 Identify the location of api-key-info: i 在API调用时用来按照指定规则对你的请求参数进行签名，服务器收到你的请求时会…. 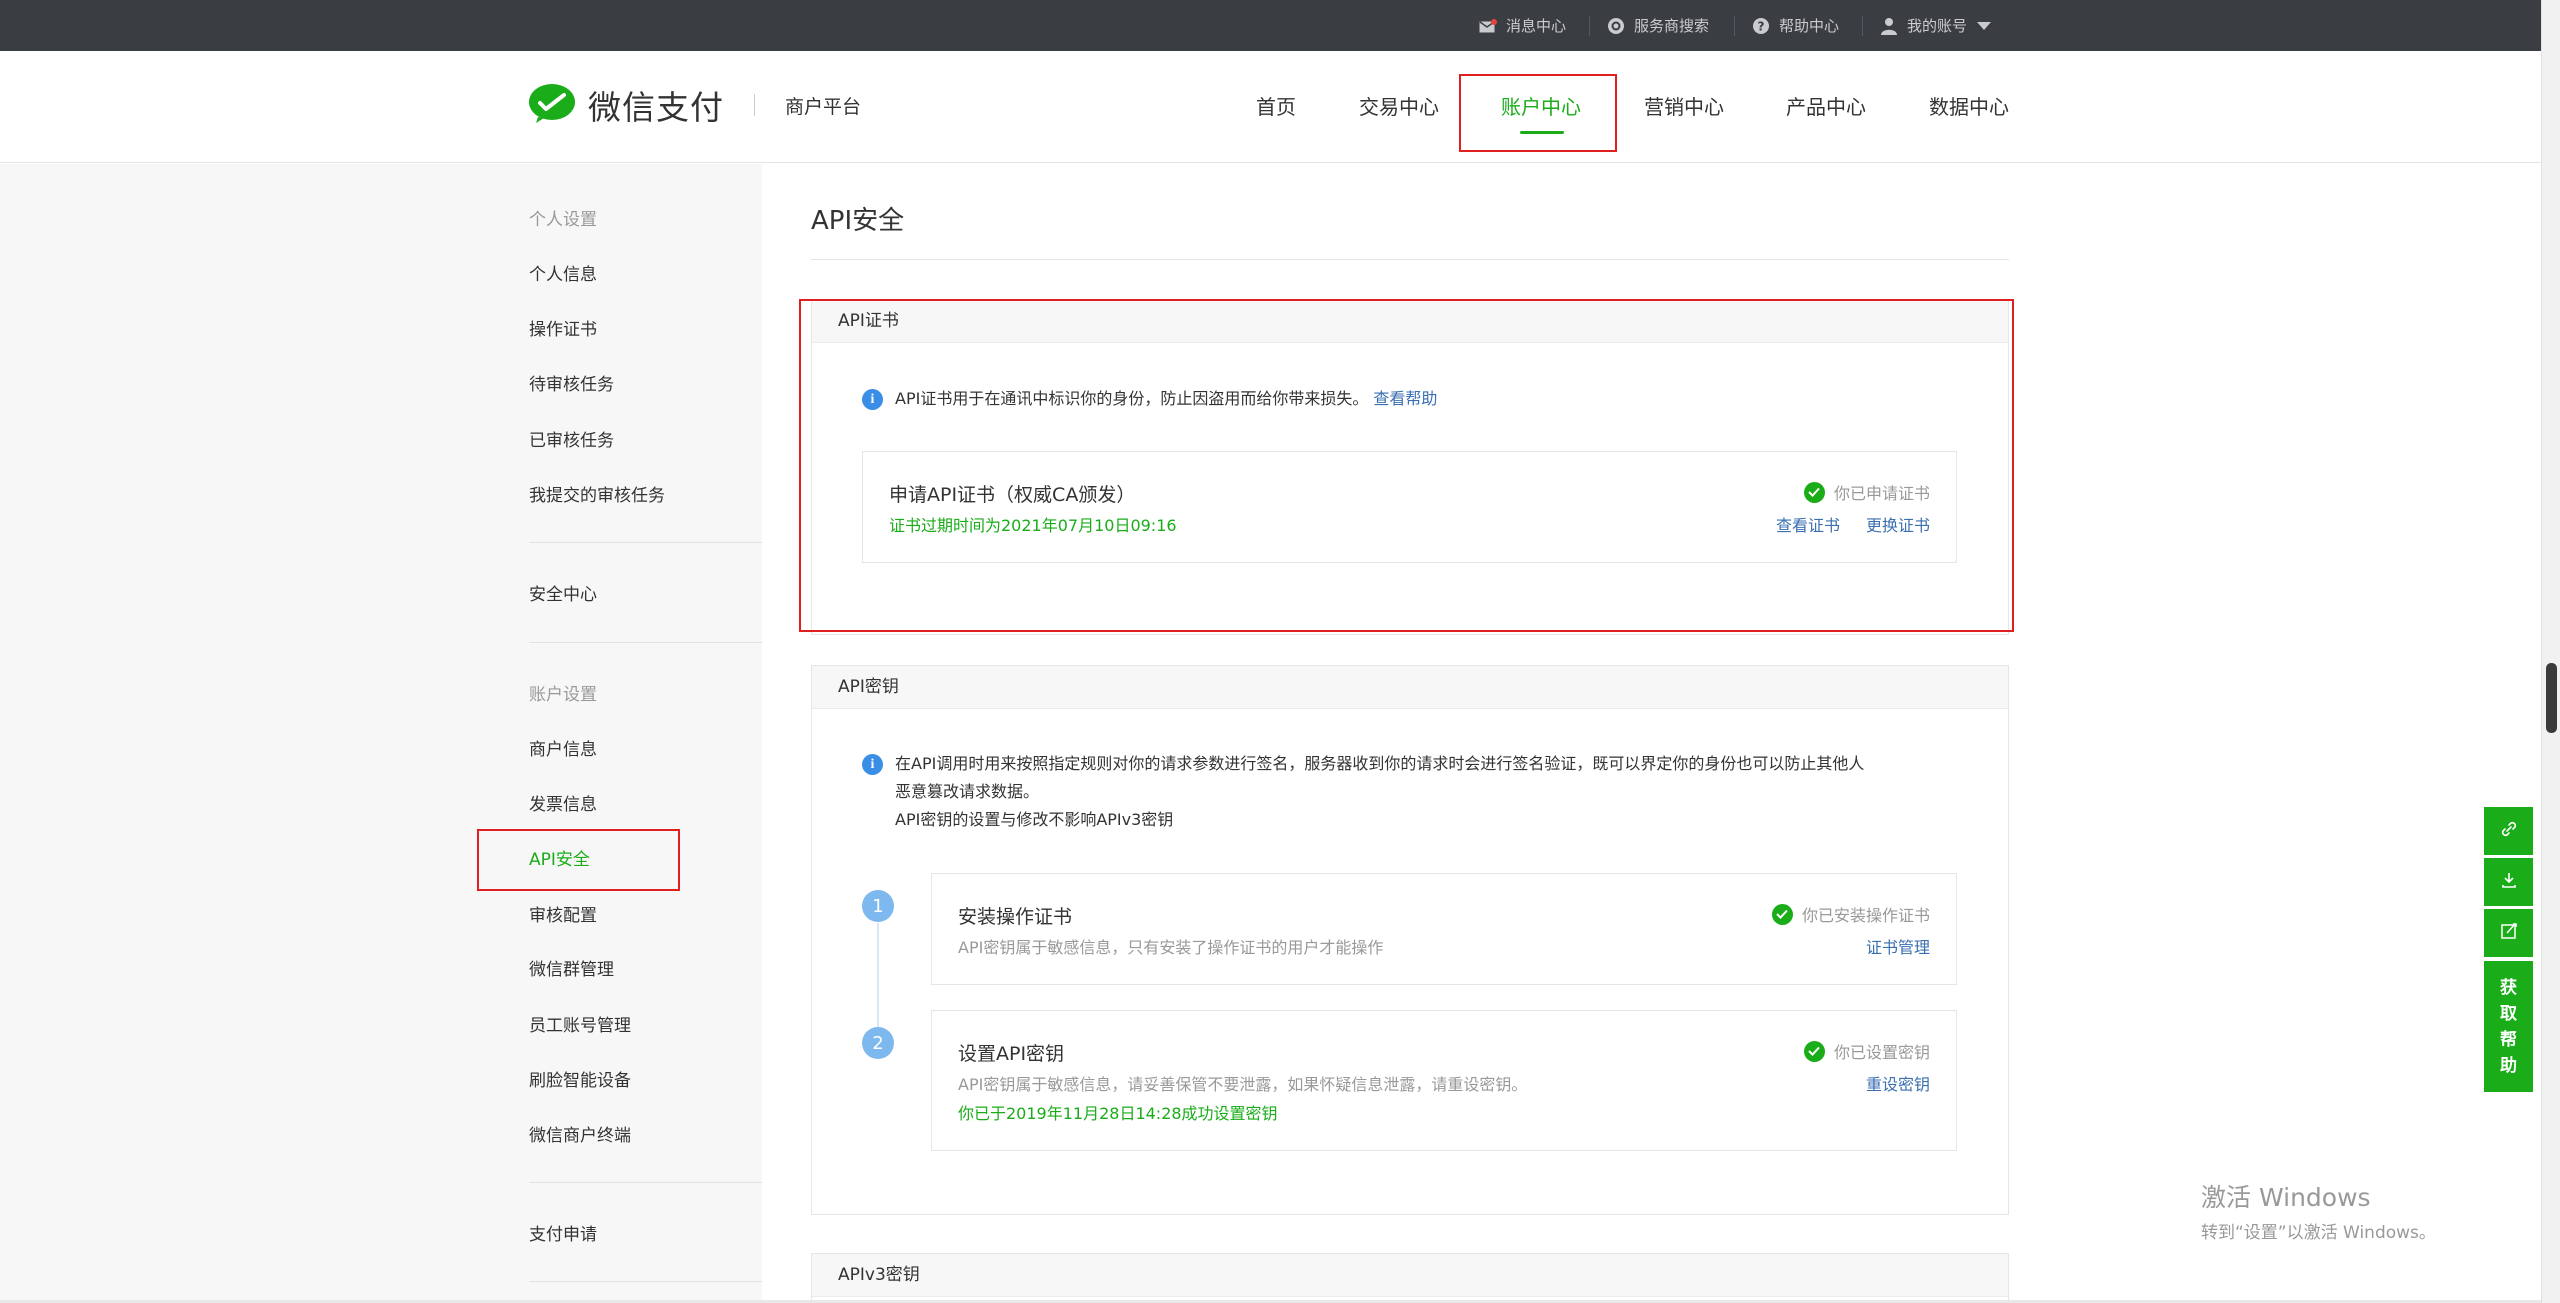
(1363, 792).